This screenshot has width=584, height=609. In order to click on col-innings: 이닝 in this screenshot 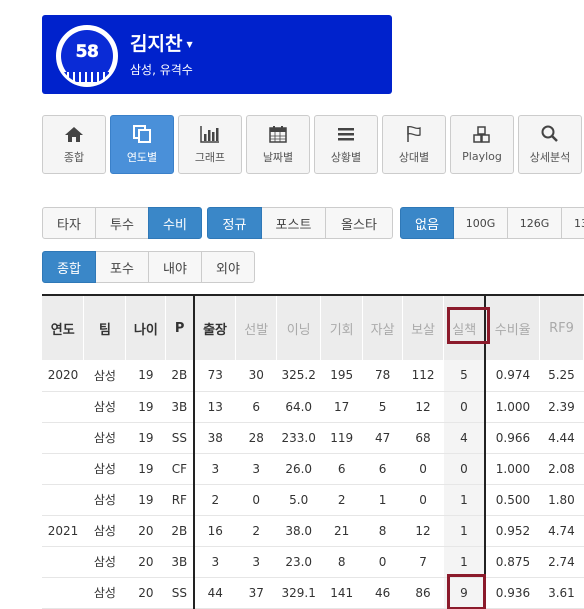, I will do `click(299, 328)`.